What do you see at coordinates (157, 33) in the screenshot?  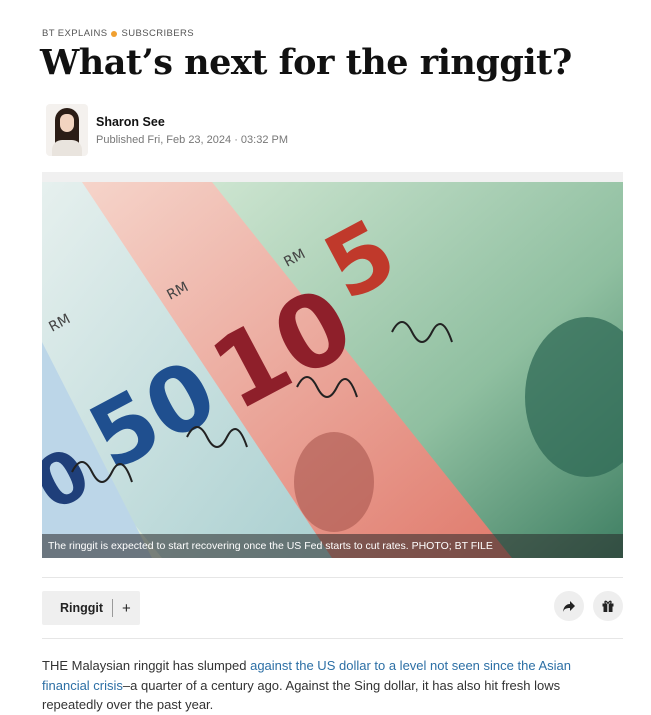 I see `subscriber-label: SUBSCRIBERS` at bounding box center [157, 33].